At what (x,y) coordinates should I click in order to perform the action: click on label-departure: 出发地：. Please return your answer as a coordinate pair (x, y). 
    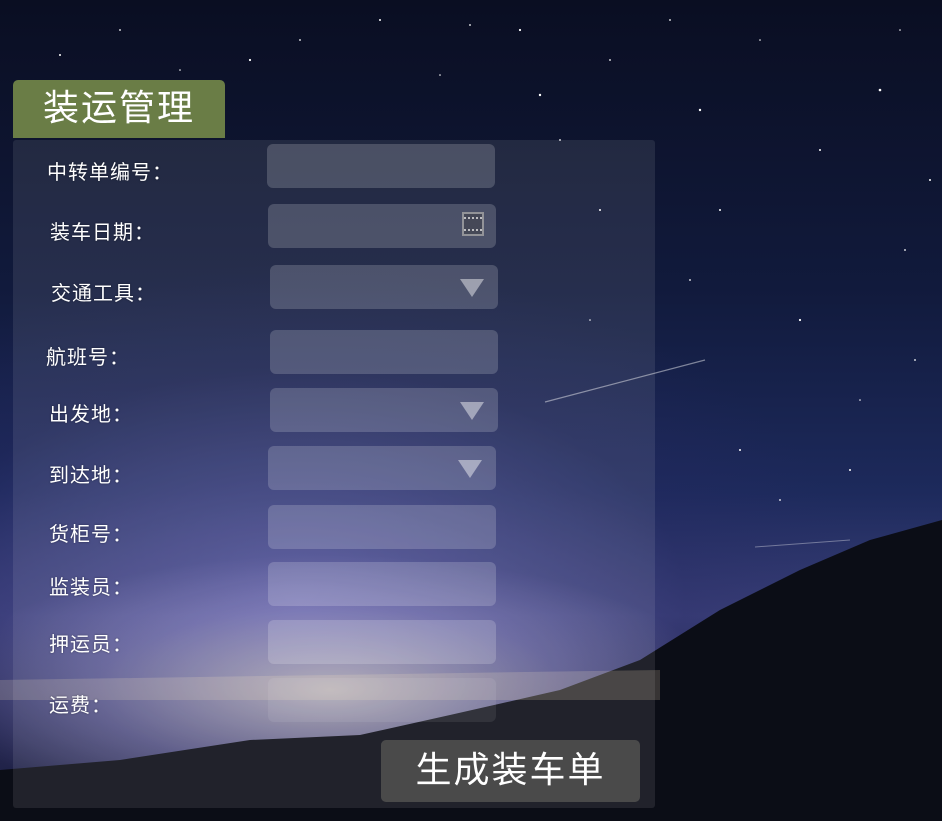
    Looking at the image, I should click on (91, 414).